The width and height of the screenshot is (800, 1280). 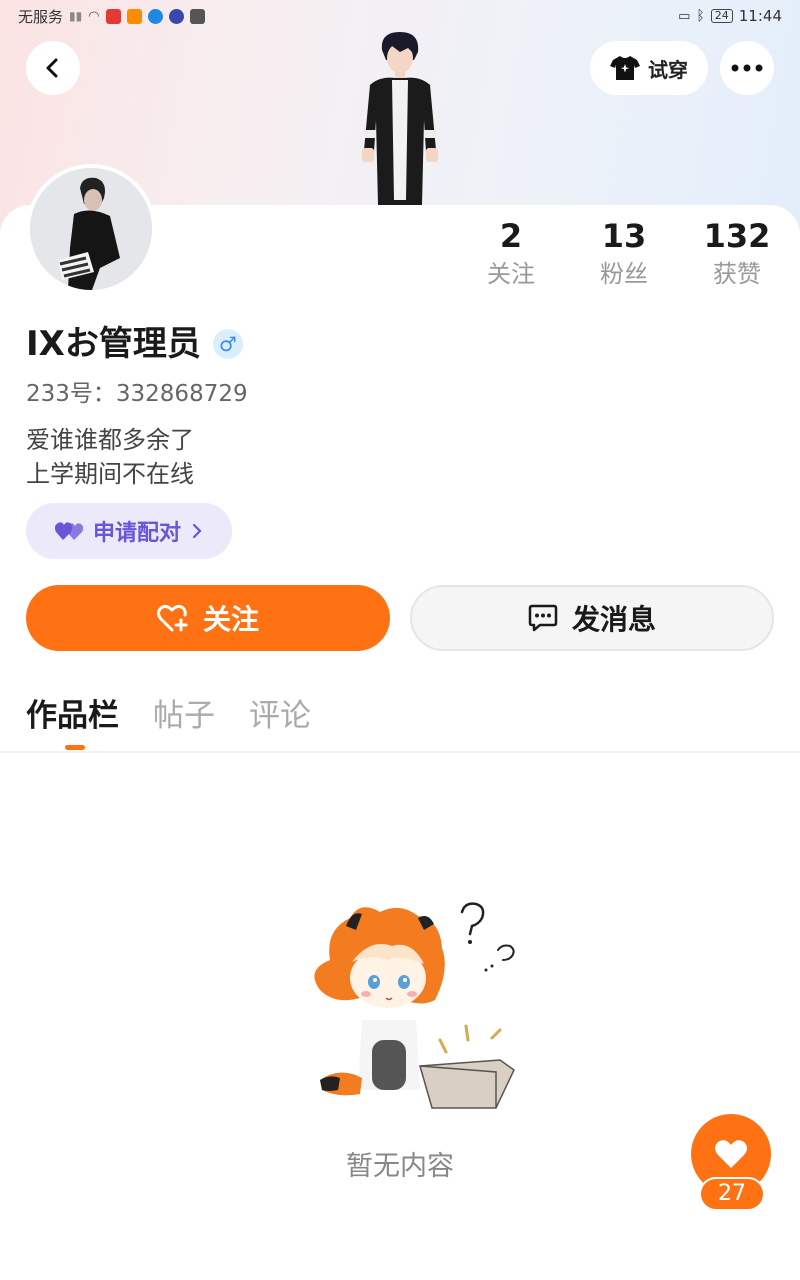 What do you see at coordinates (700, 16) in the screenshot?
I see `bluetooth-icon: ᛒ` at bounding box center [700, 16].